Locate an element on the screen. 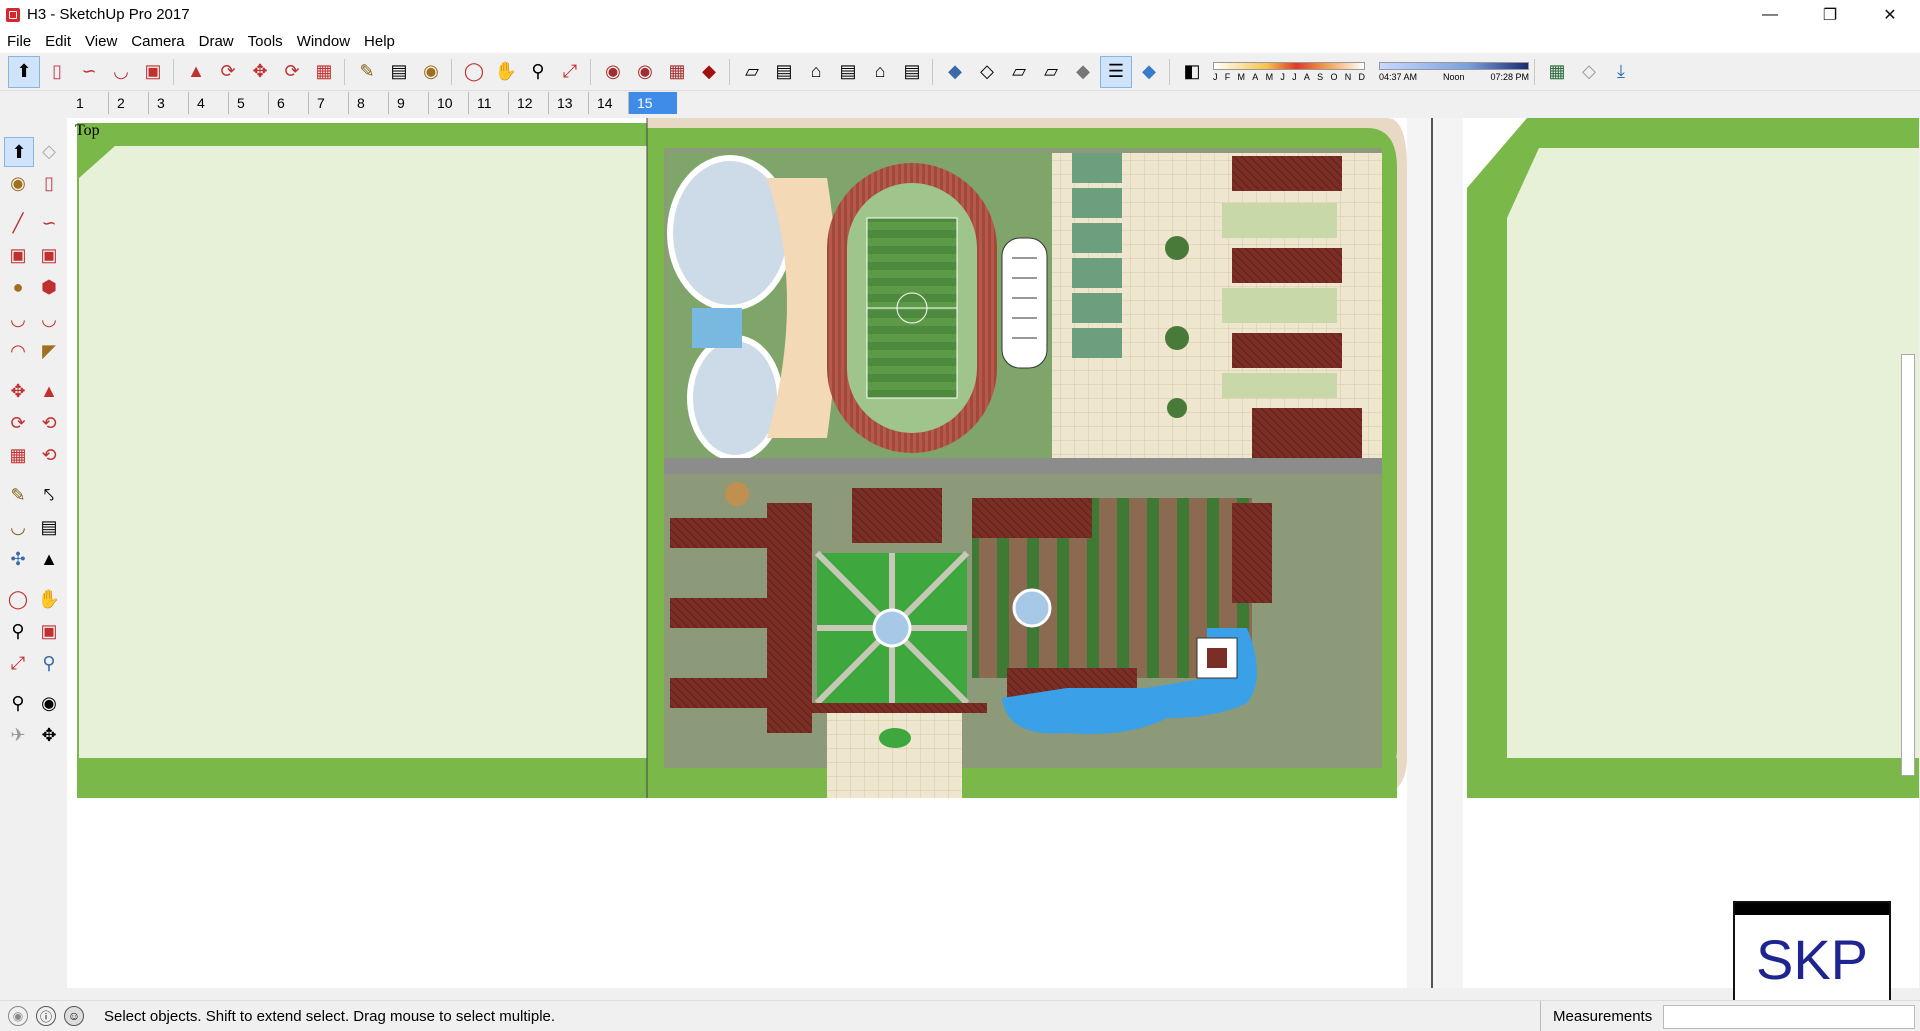 This screenshot has height=1031, width=1920. top-view-icon: ▤ is located at coordinates (784, 72).